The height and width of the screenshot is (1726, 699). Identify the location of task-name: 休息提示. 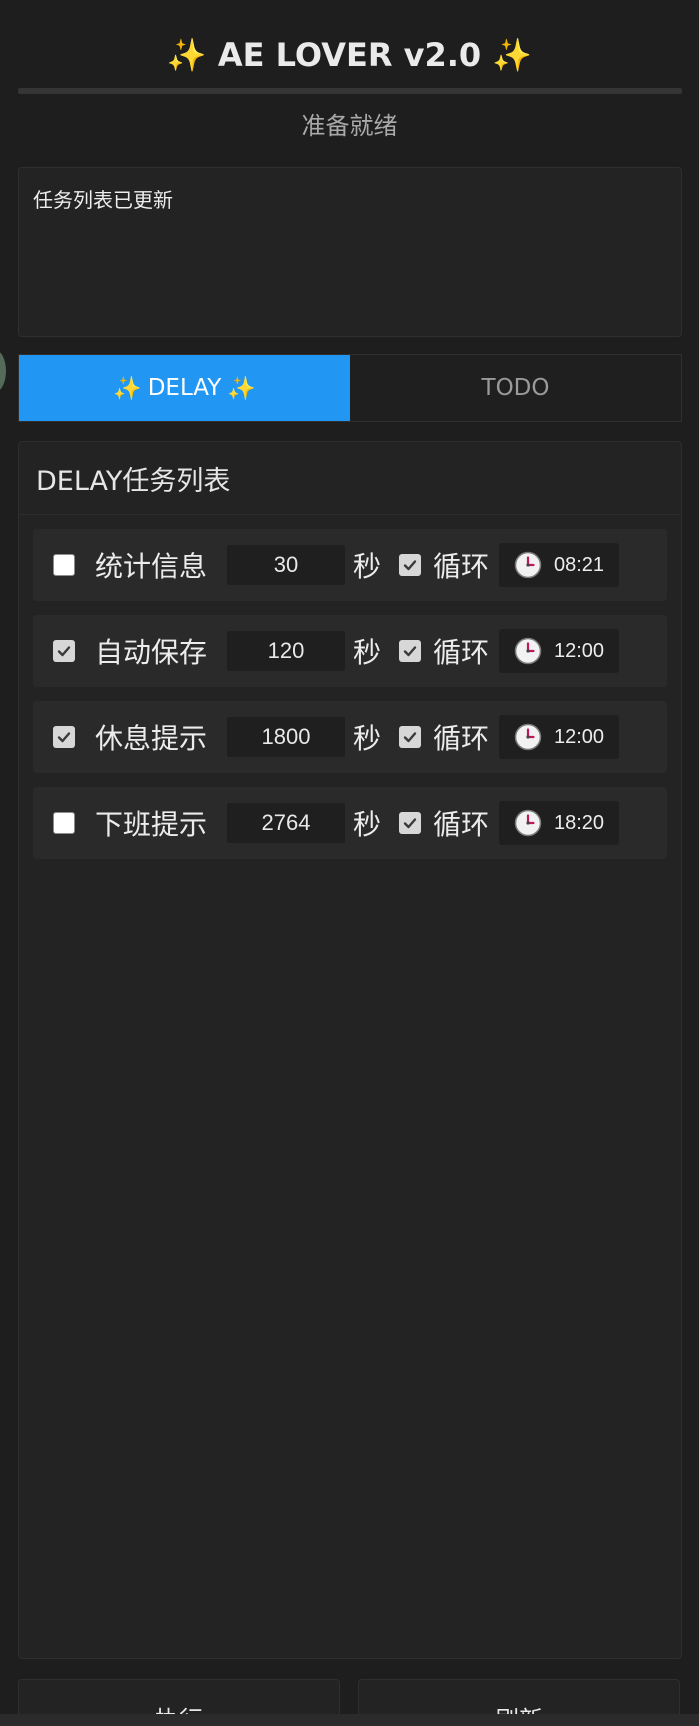
(151, 738).